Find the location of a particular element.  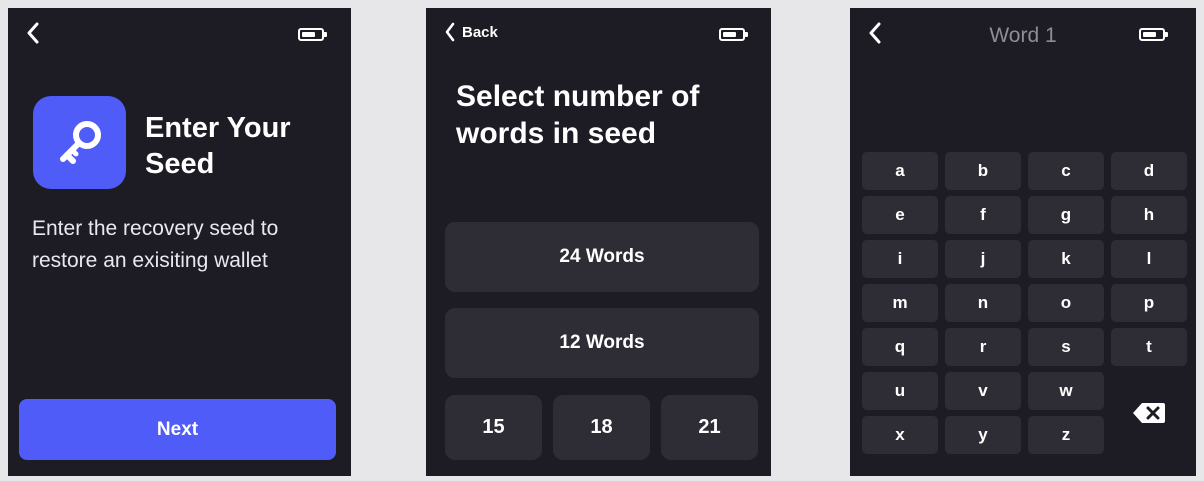

option-15-button: 15 is located at coordinates (493, 427).